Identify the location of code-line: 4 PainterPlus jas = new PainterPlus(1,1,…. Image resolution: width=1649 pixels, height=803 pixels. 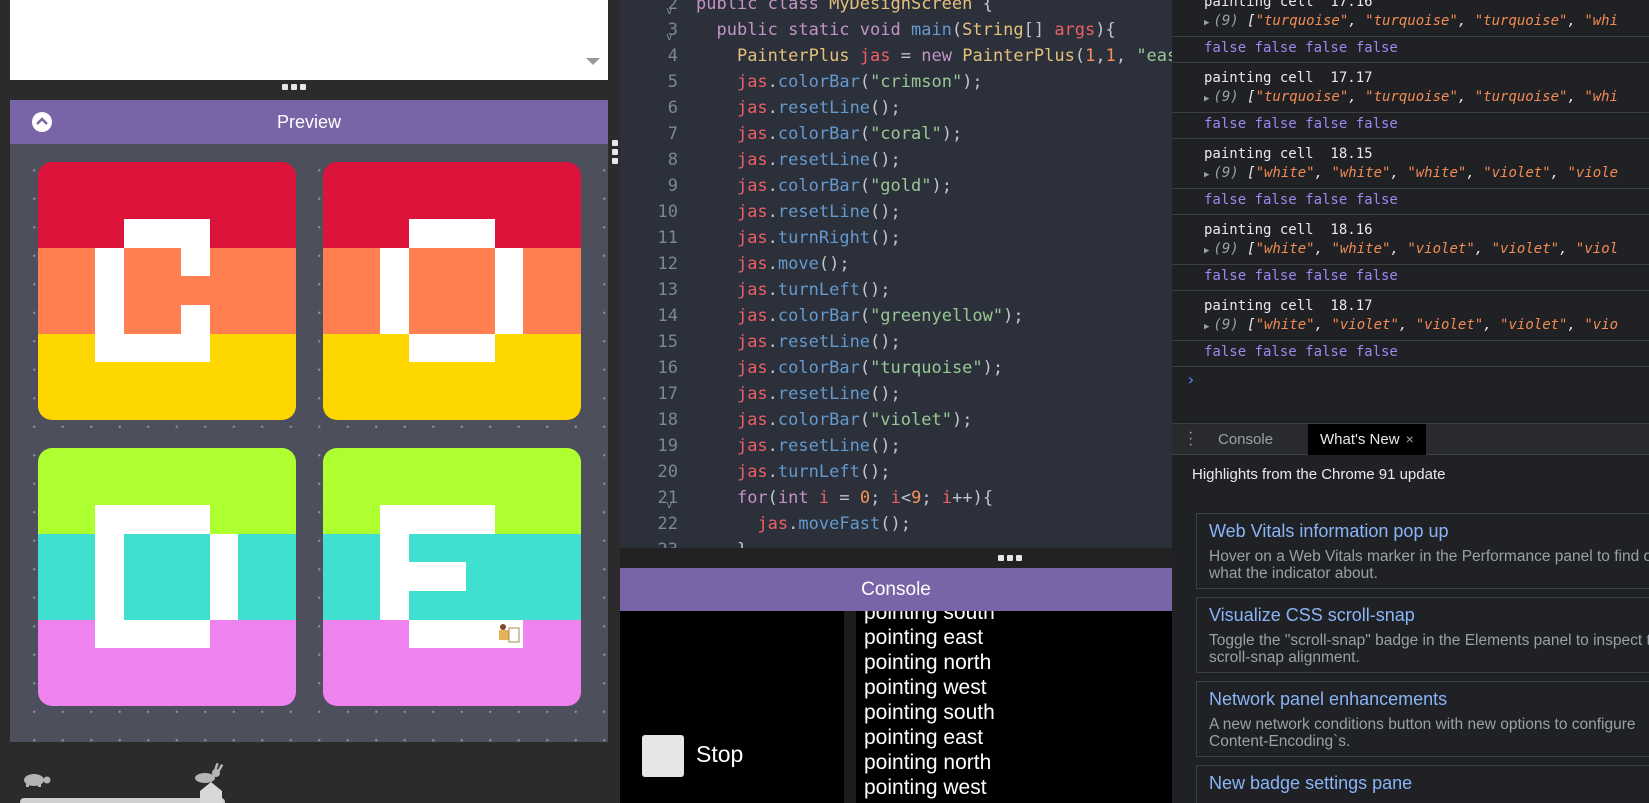
(896, 59).